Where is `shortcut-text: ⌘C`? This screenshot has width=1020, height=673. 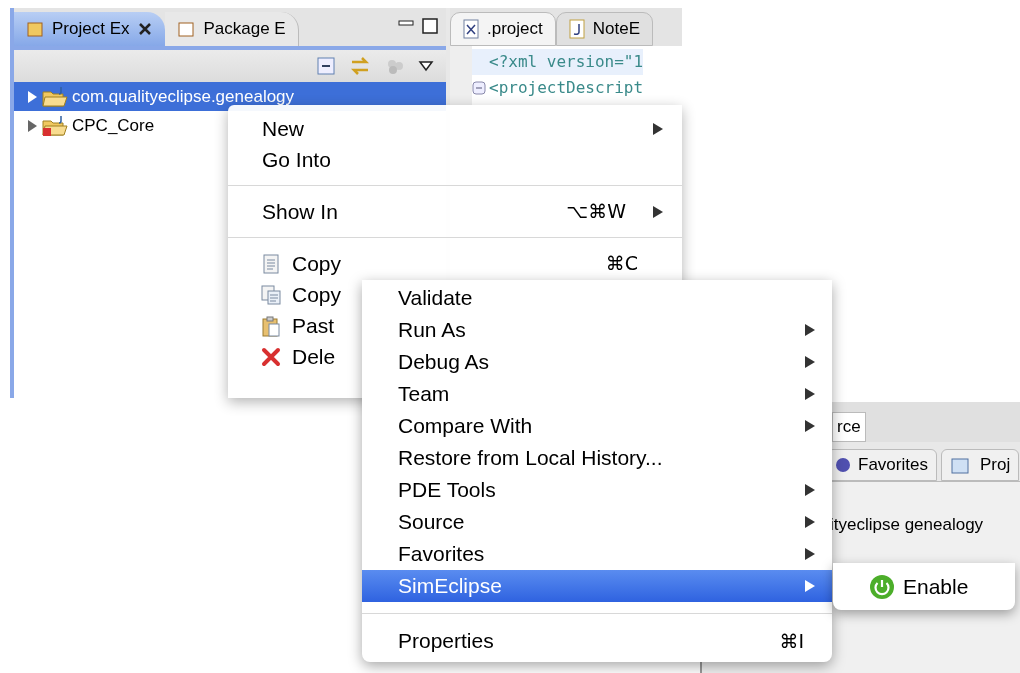
shortcut-text: ⌘C is located at coordinates (621, 264).